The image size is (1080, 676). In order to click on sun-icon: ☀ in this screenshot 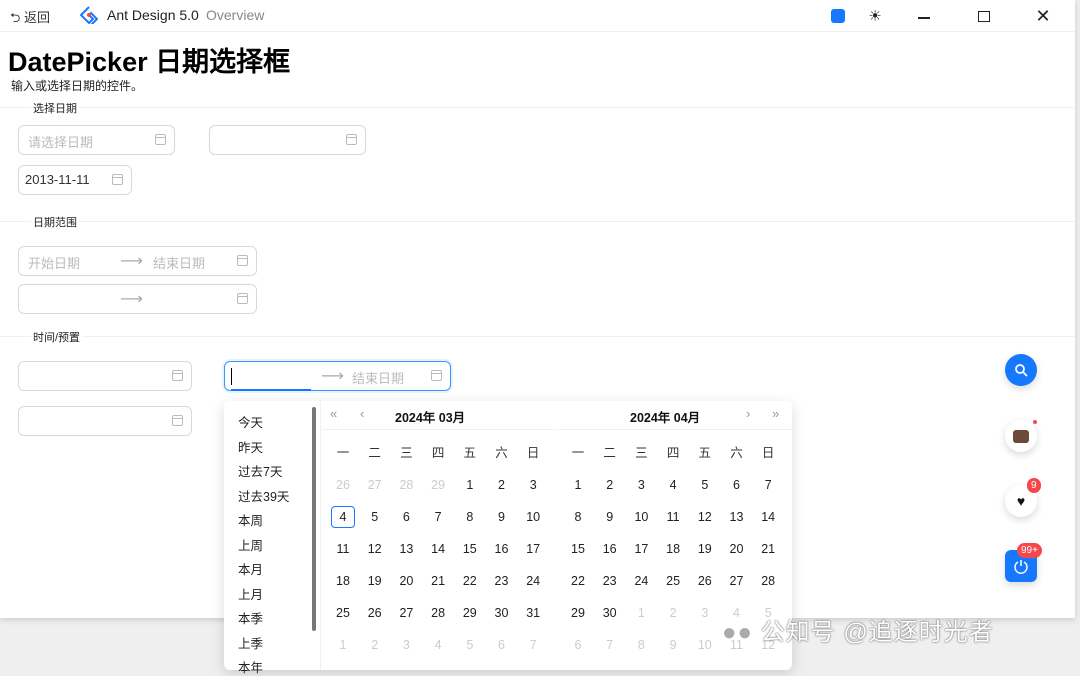, I will do `click(875, 16)`.